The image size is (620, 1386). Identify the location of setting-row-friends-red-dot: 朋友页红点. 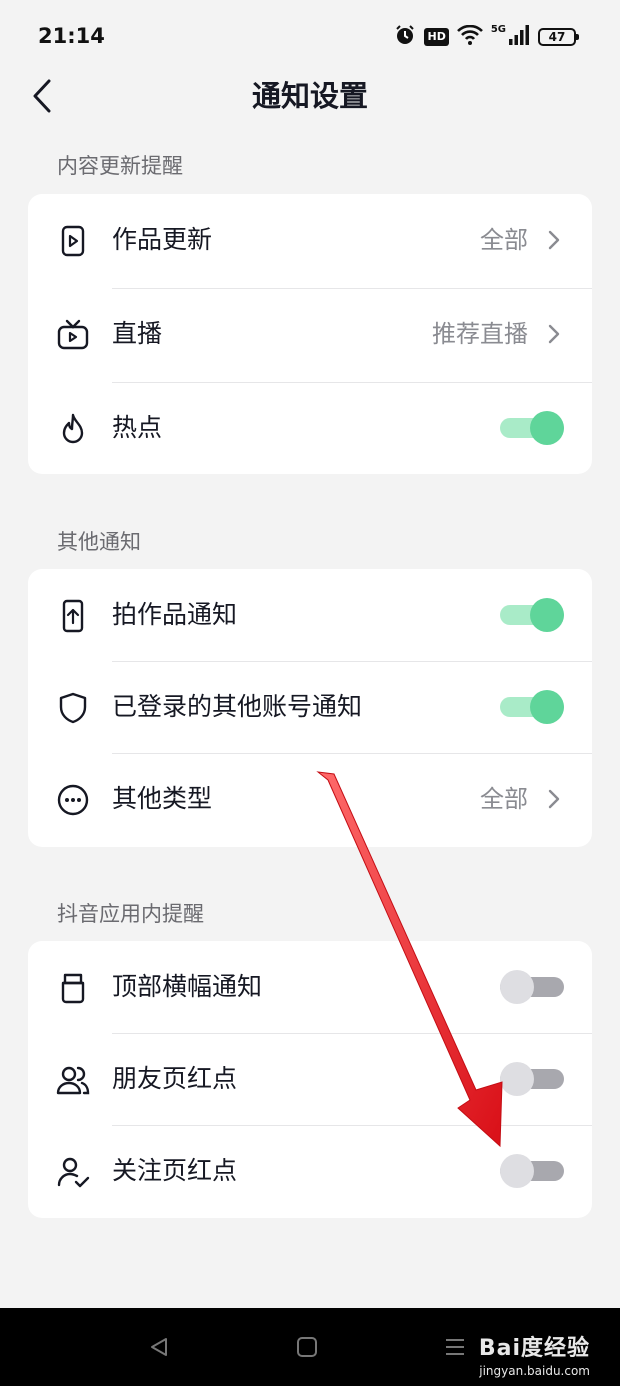
(310, 1079).